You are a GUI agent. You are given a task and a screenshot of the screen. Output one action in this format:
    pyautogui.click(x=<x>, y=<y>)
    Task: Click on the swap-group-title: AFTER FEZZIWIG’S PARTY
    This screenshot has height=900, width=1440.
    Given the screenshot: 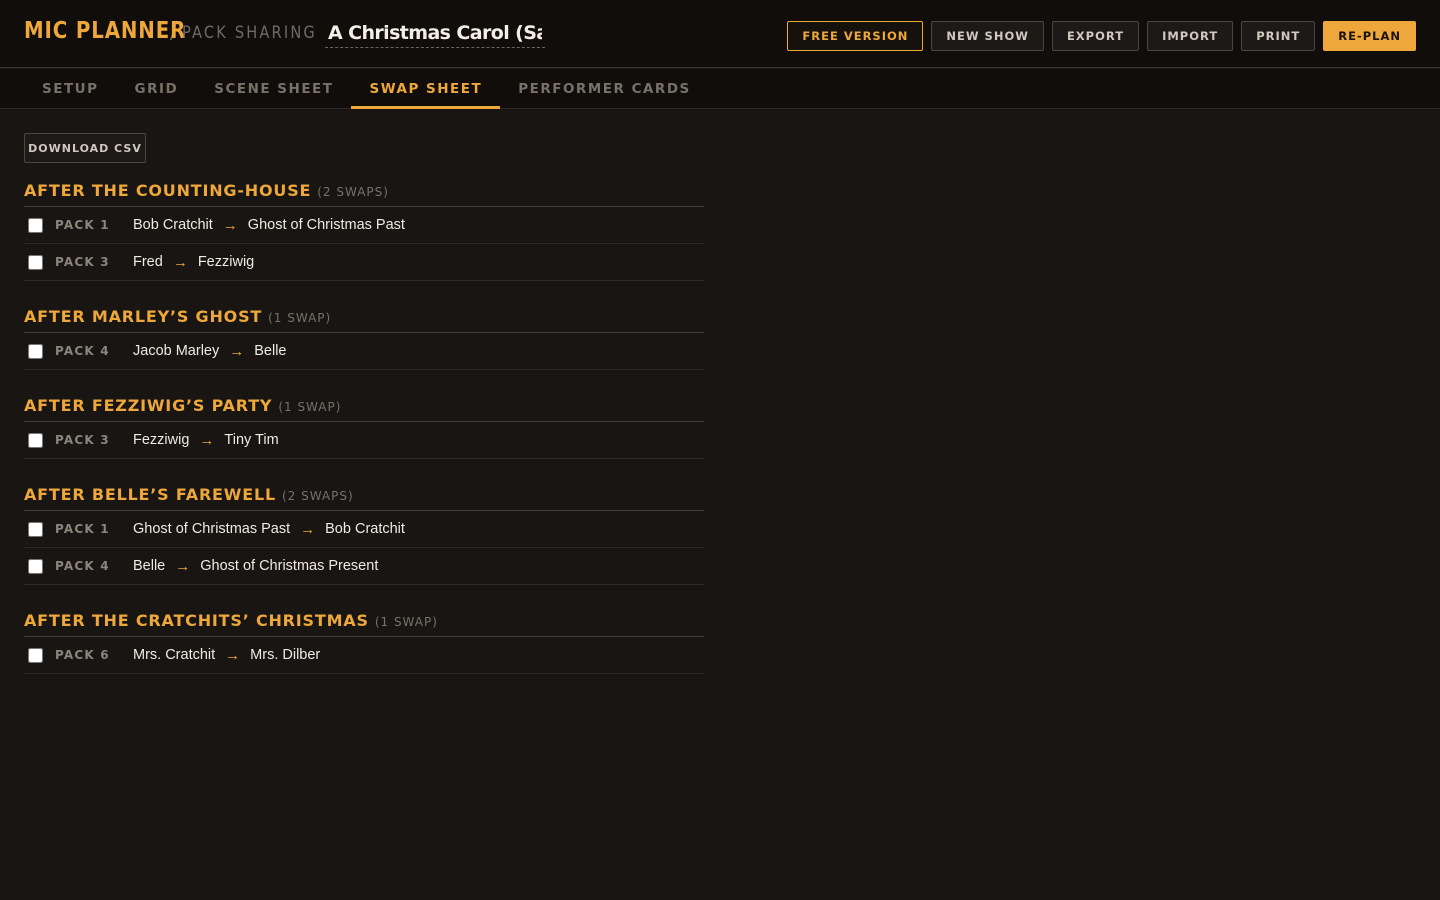 What is the action you would take?
    pyautogui.click(x=148, y=405)
    